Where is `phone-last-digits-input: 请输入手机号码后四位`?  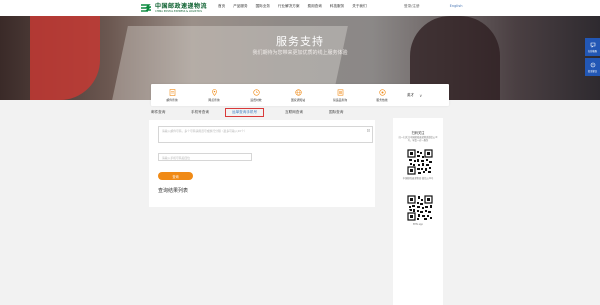
phone-last-digits-input: 请输入手机号码后四位 is located at coordinates (205, 157).